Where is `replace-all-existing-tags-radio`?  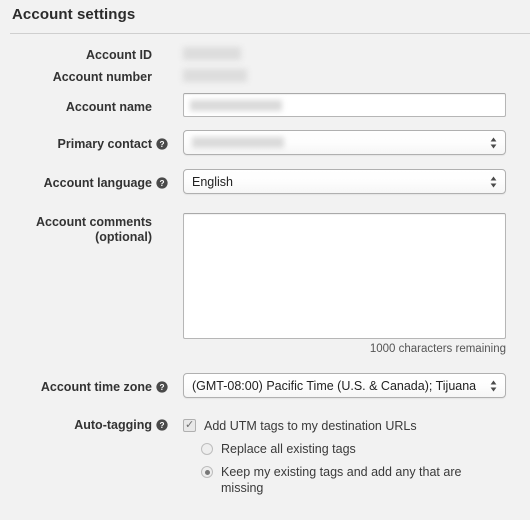
replace-all-existing-tags-radio is located at coordinates (207, 449).